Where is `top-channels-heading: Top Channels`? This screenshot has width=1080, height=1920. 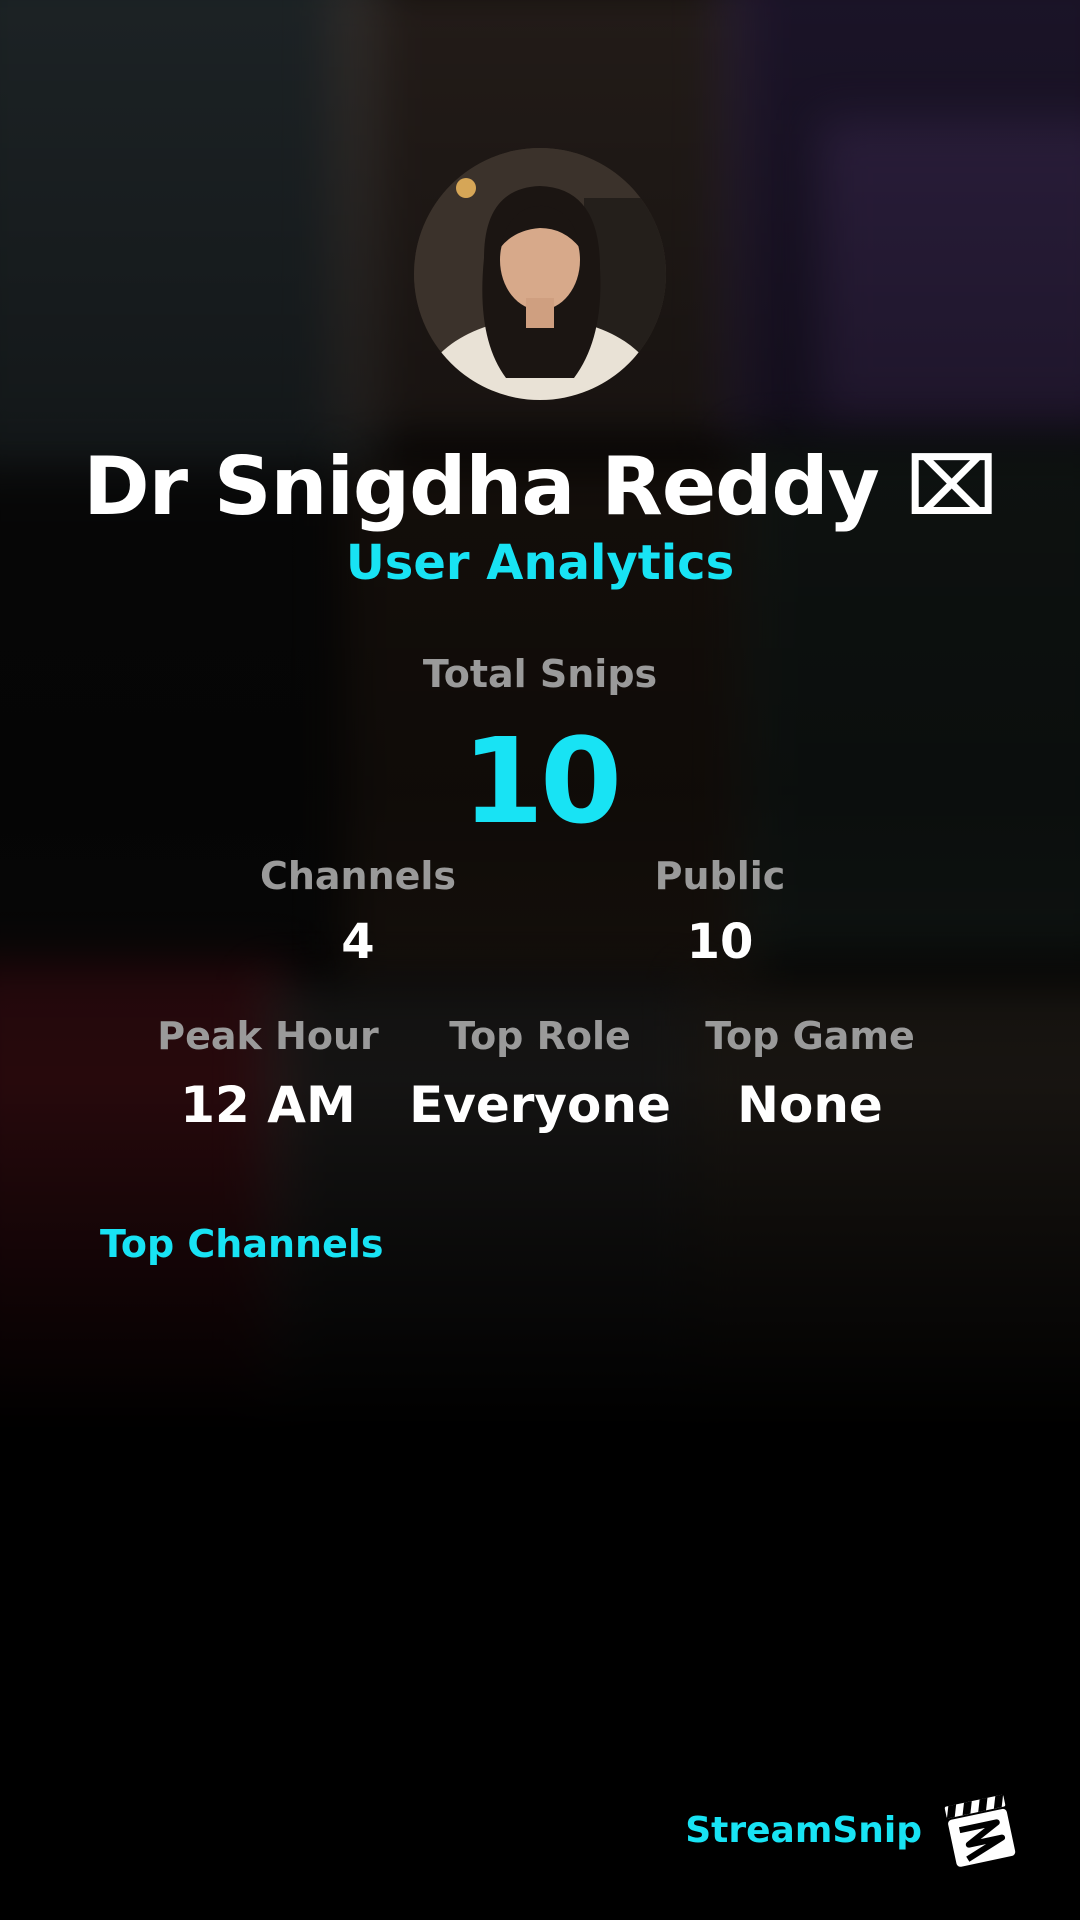
top-channels-heading: Top Channels is located at coordinates (242, 1244).